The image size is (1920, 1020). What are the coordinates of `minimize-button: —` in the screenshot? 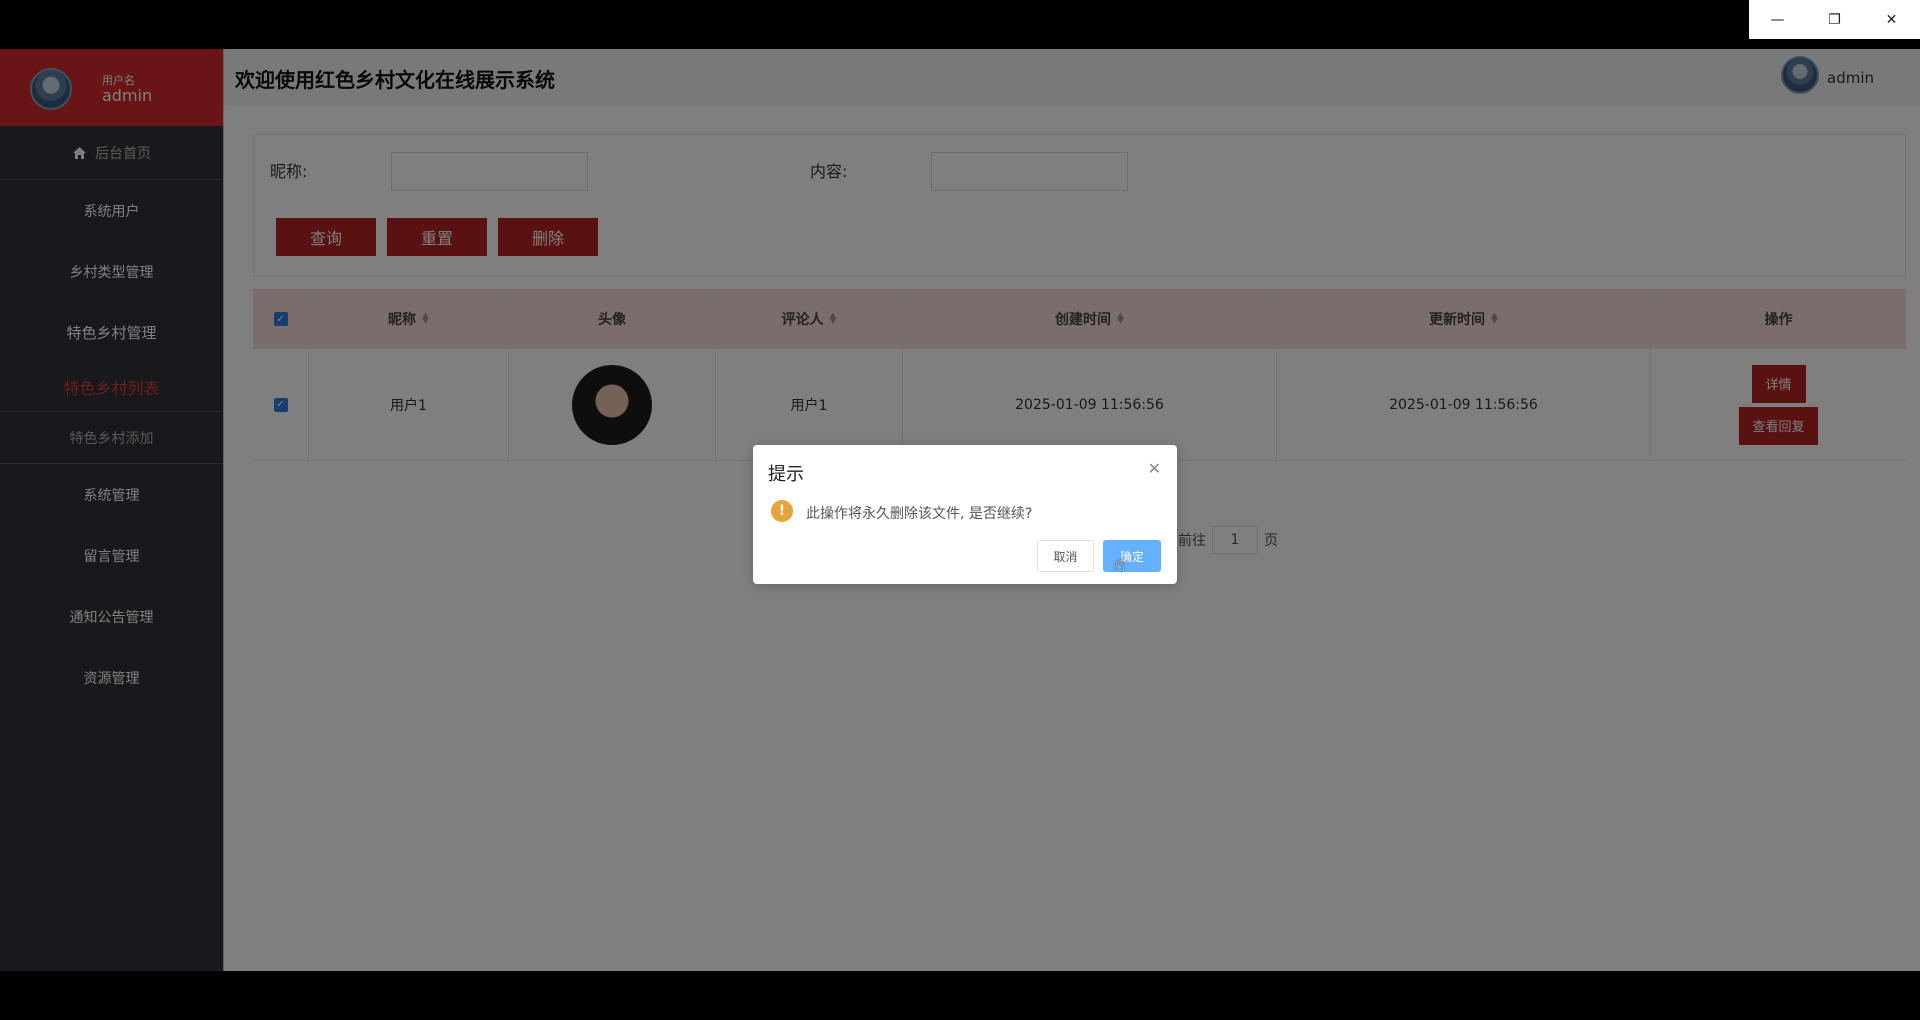 It's located at (1777, 19).